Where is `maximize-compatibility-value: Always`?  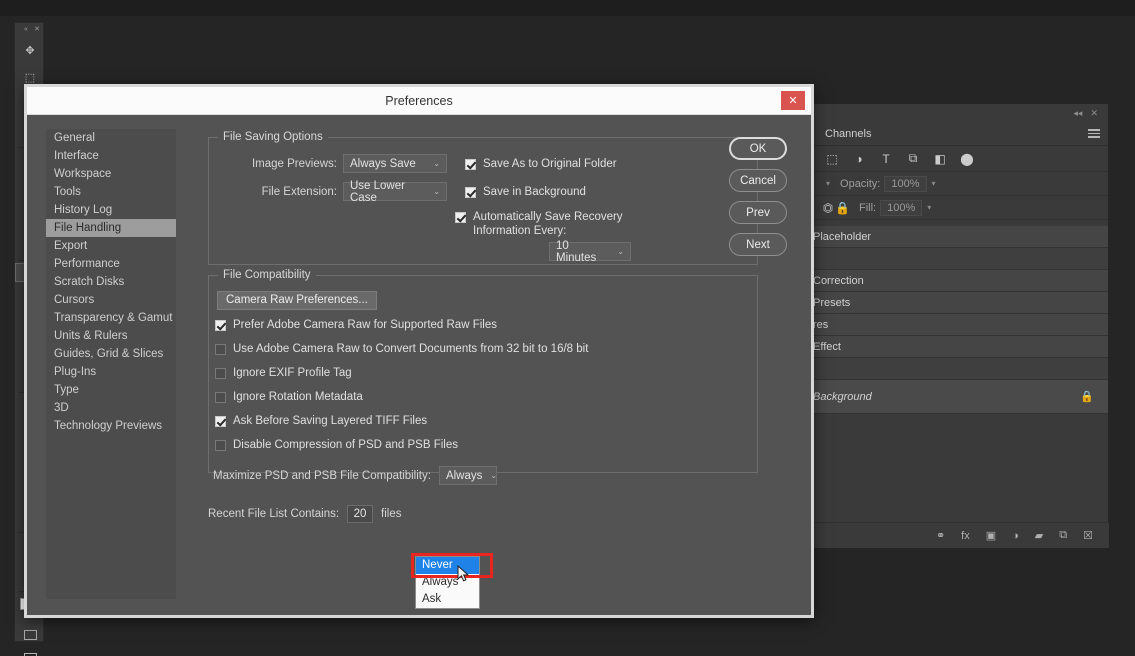
maximize-compatibility-value: Always is located at coordinates (464, 475).